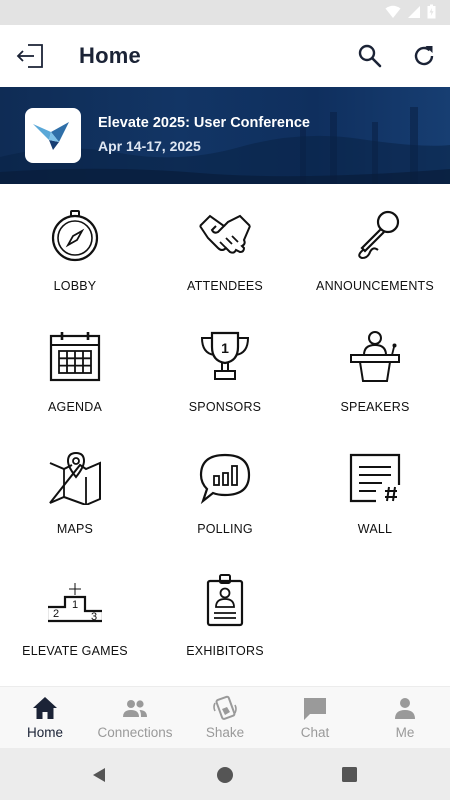 The width and height of the screenshot is (450, 800). I want to click on person-icon, so click(405, 708).